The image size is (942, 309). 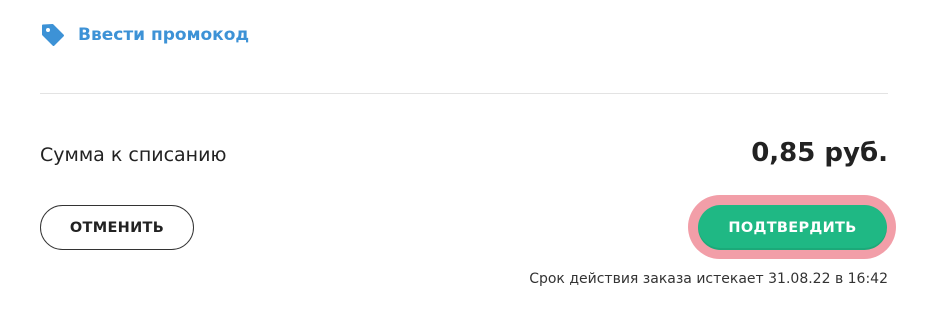 I want to click on amount-due-value: 0,85 руб., so click(x=819, y=153).